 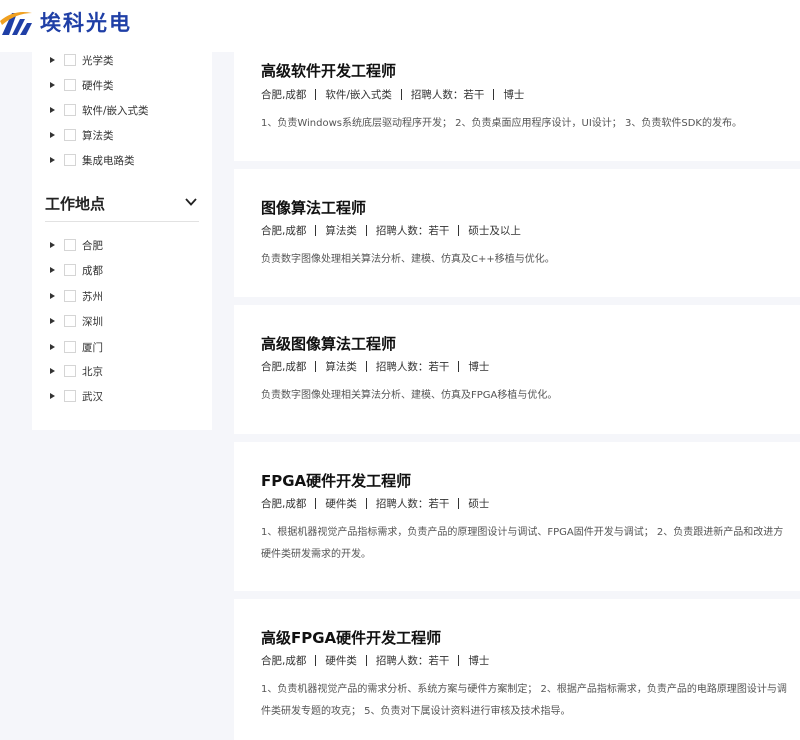 I want to click on filter-label: 厦门, so click(x=92, y=347).